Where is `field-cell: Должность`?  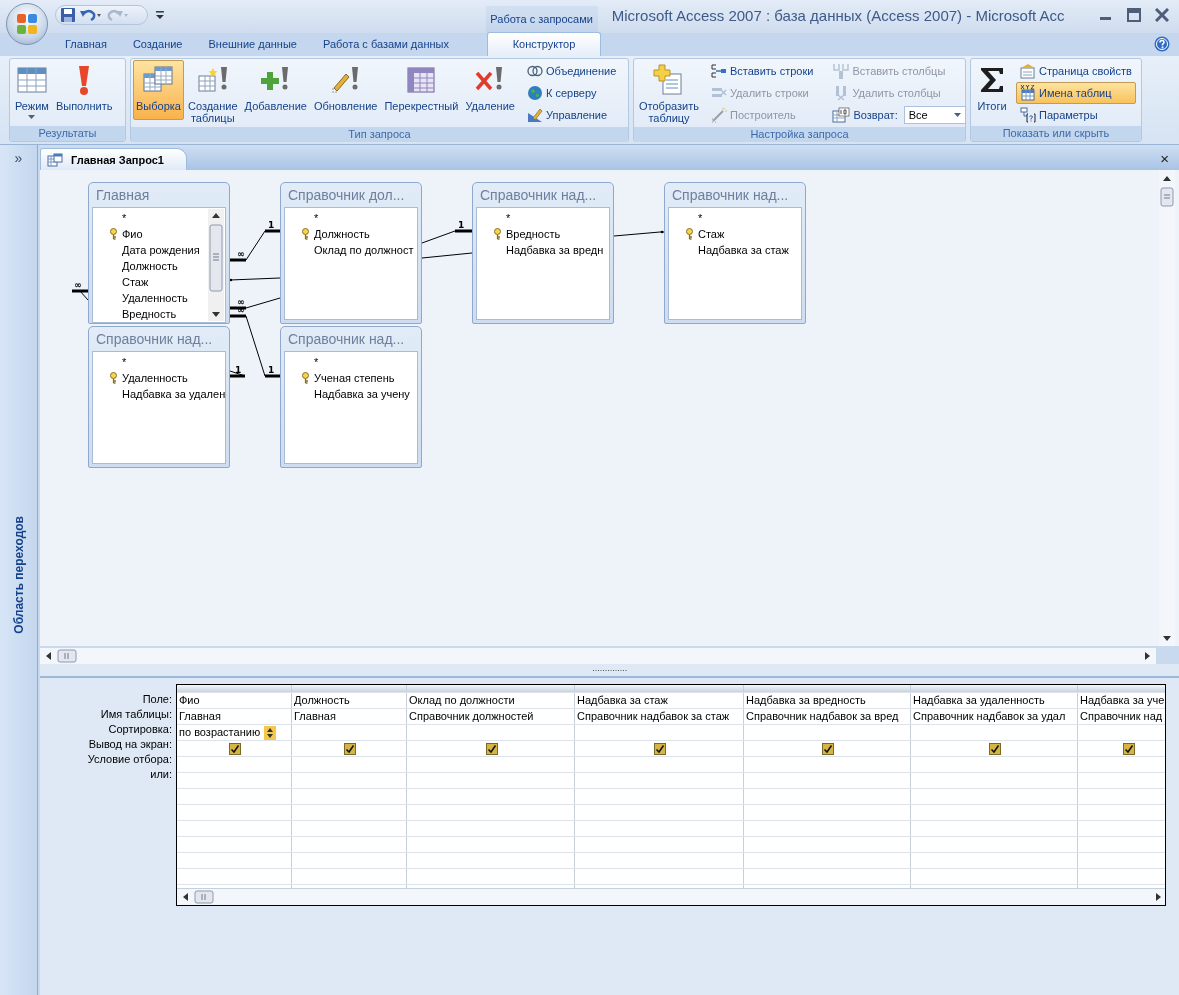
field-cell: Должность is located at coordinates (322, 700).